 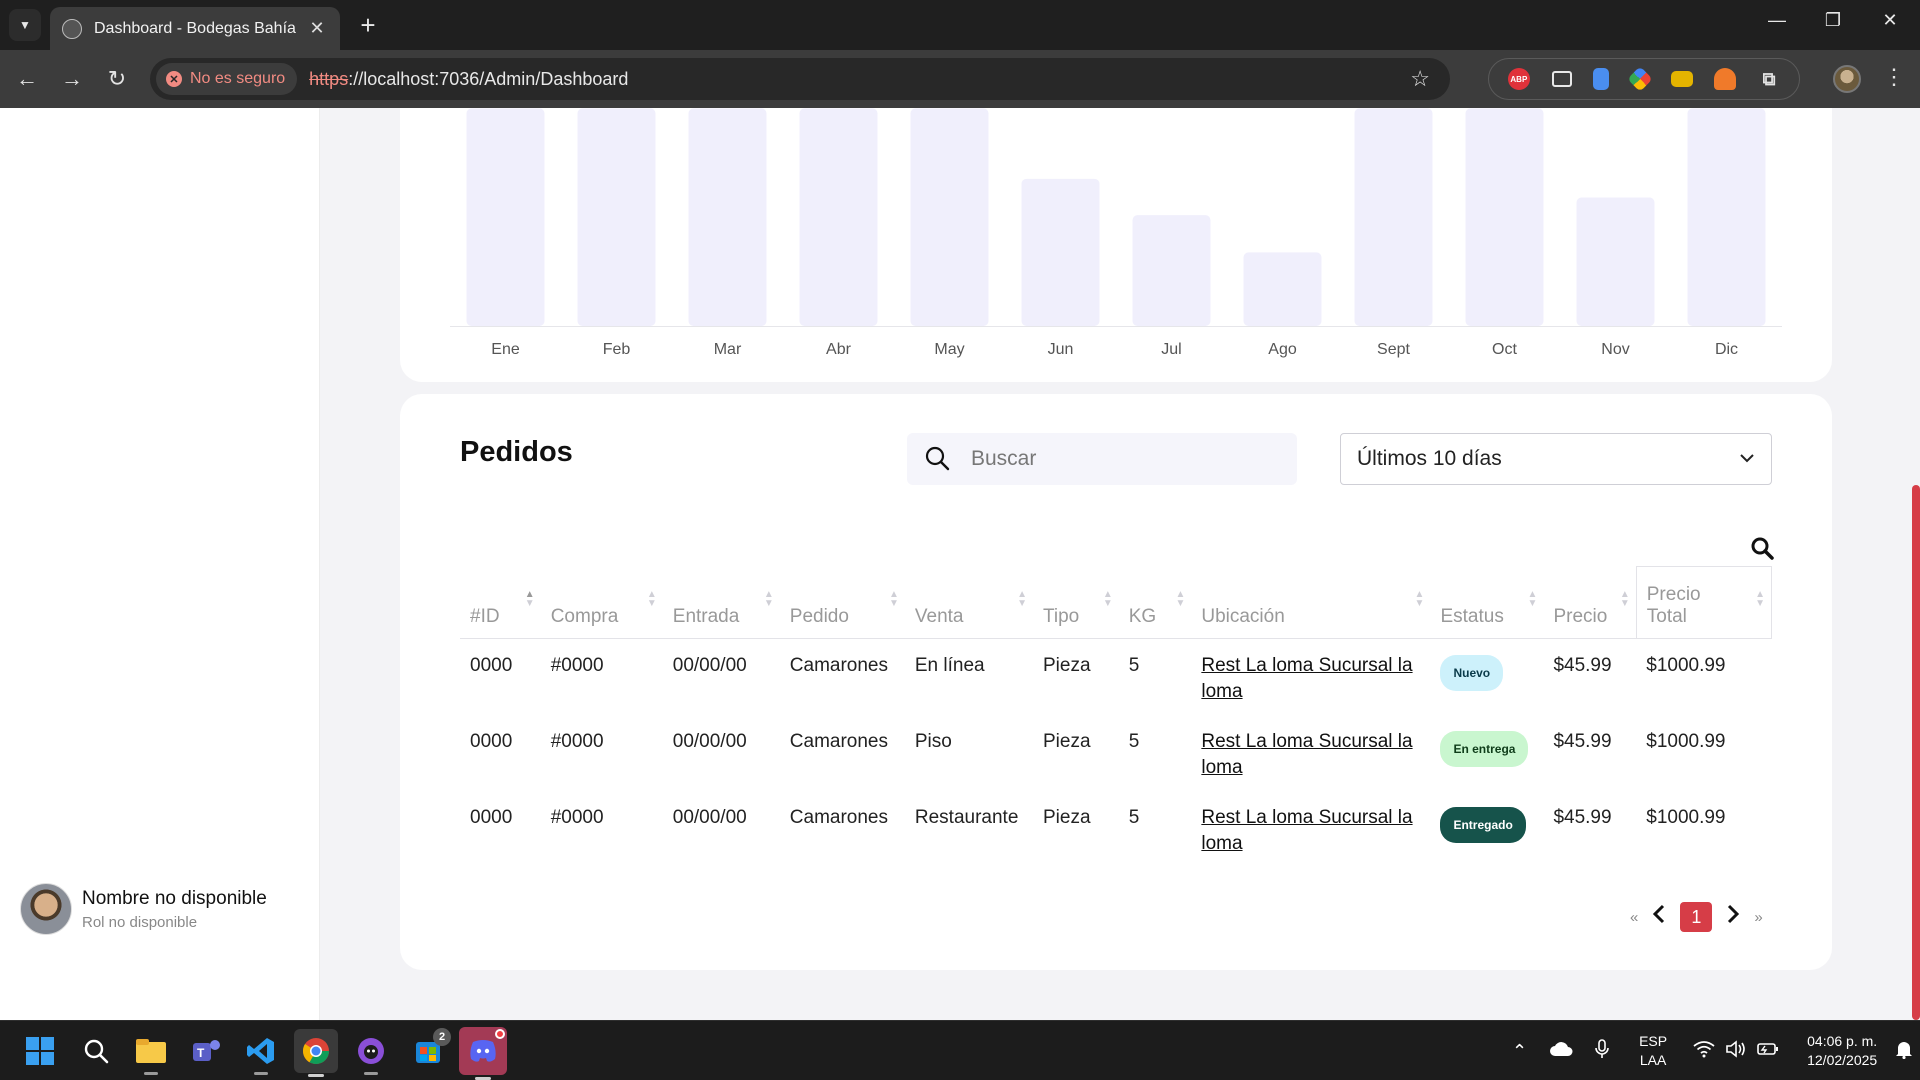 What do you see at coordinates (1704, 1051) in the screenshot?
I see `wifi-icon` at bounding box center [1704, 1051].